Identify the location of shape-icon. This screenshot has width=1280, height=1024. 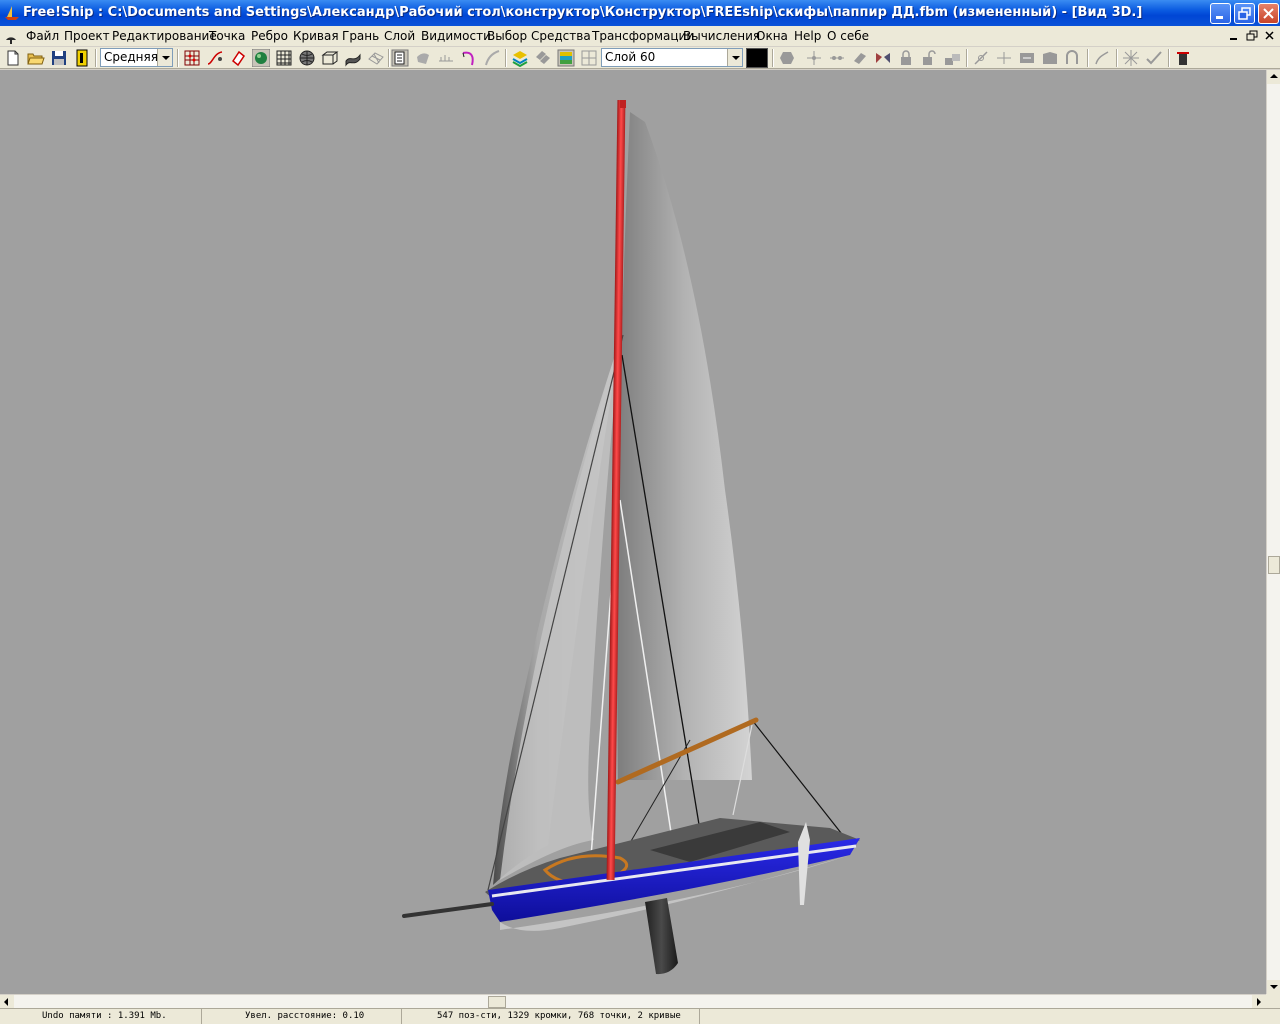
(423, 58).